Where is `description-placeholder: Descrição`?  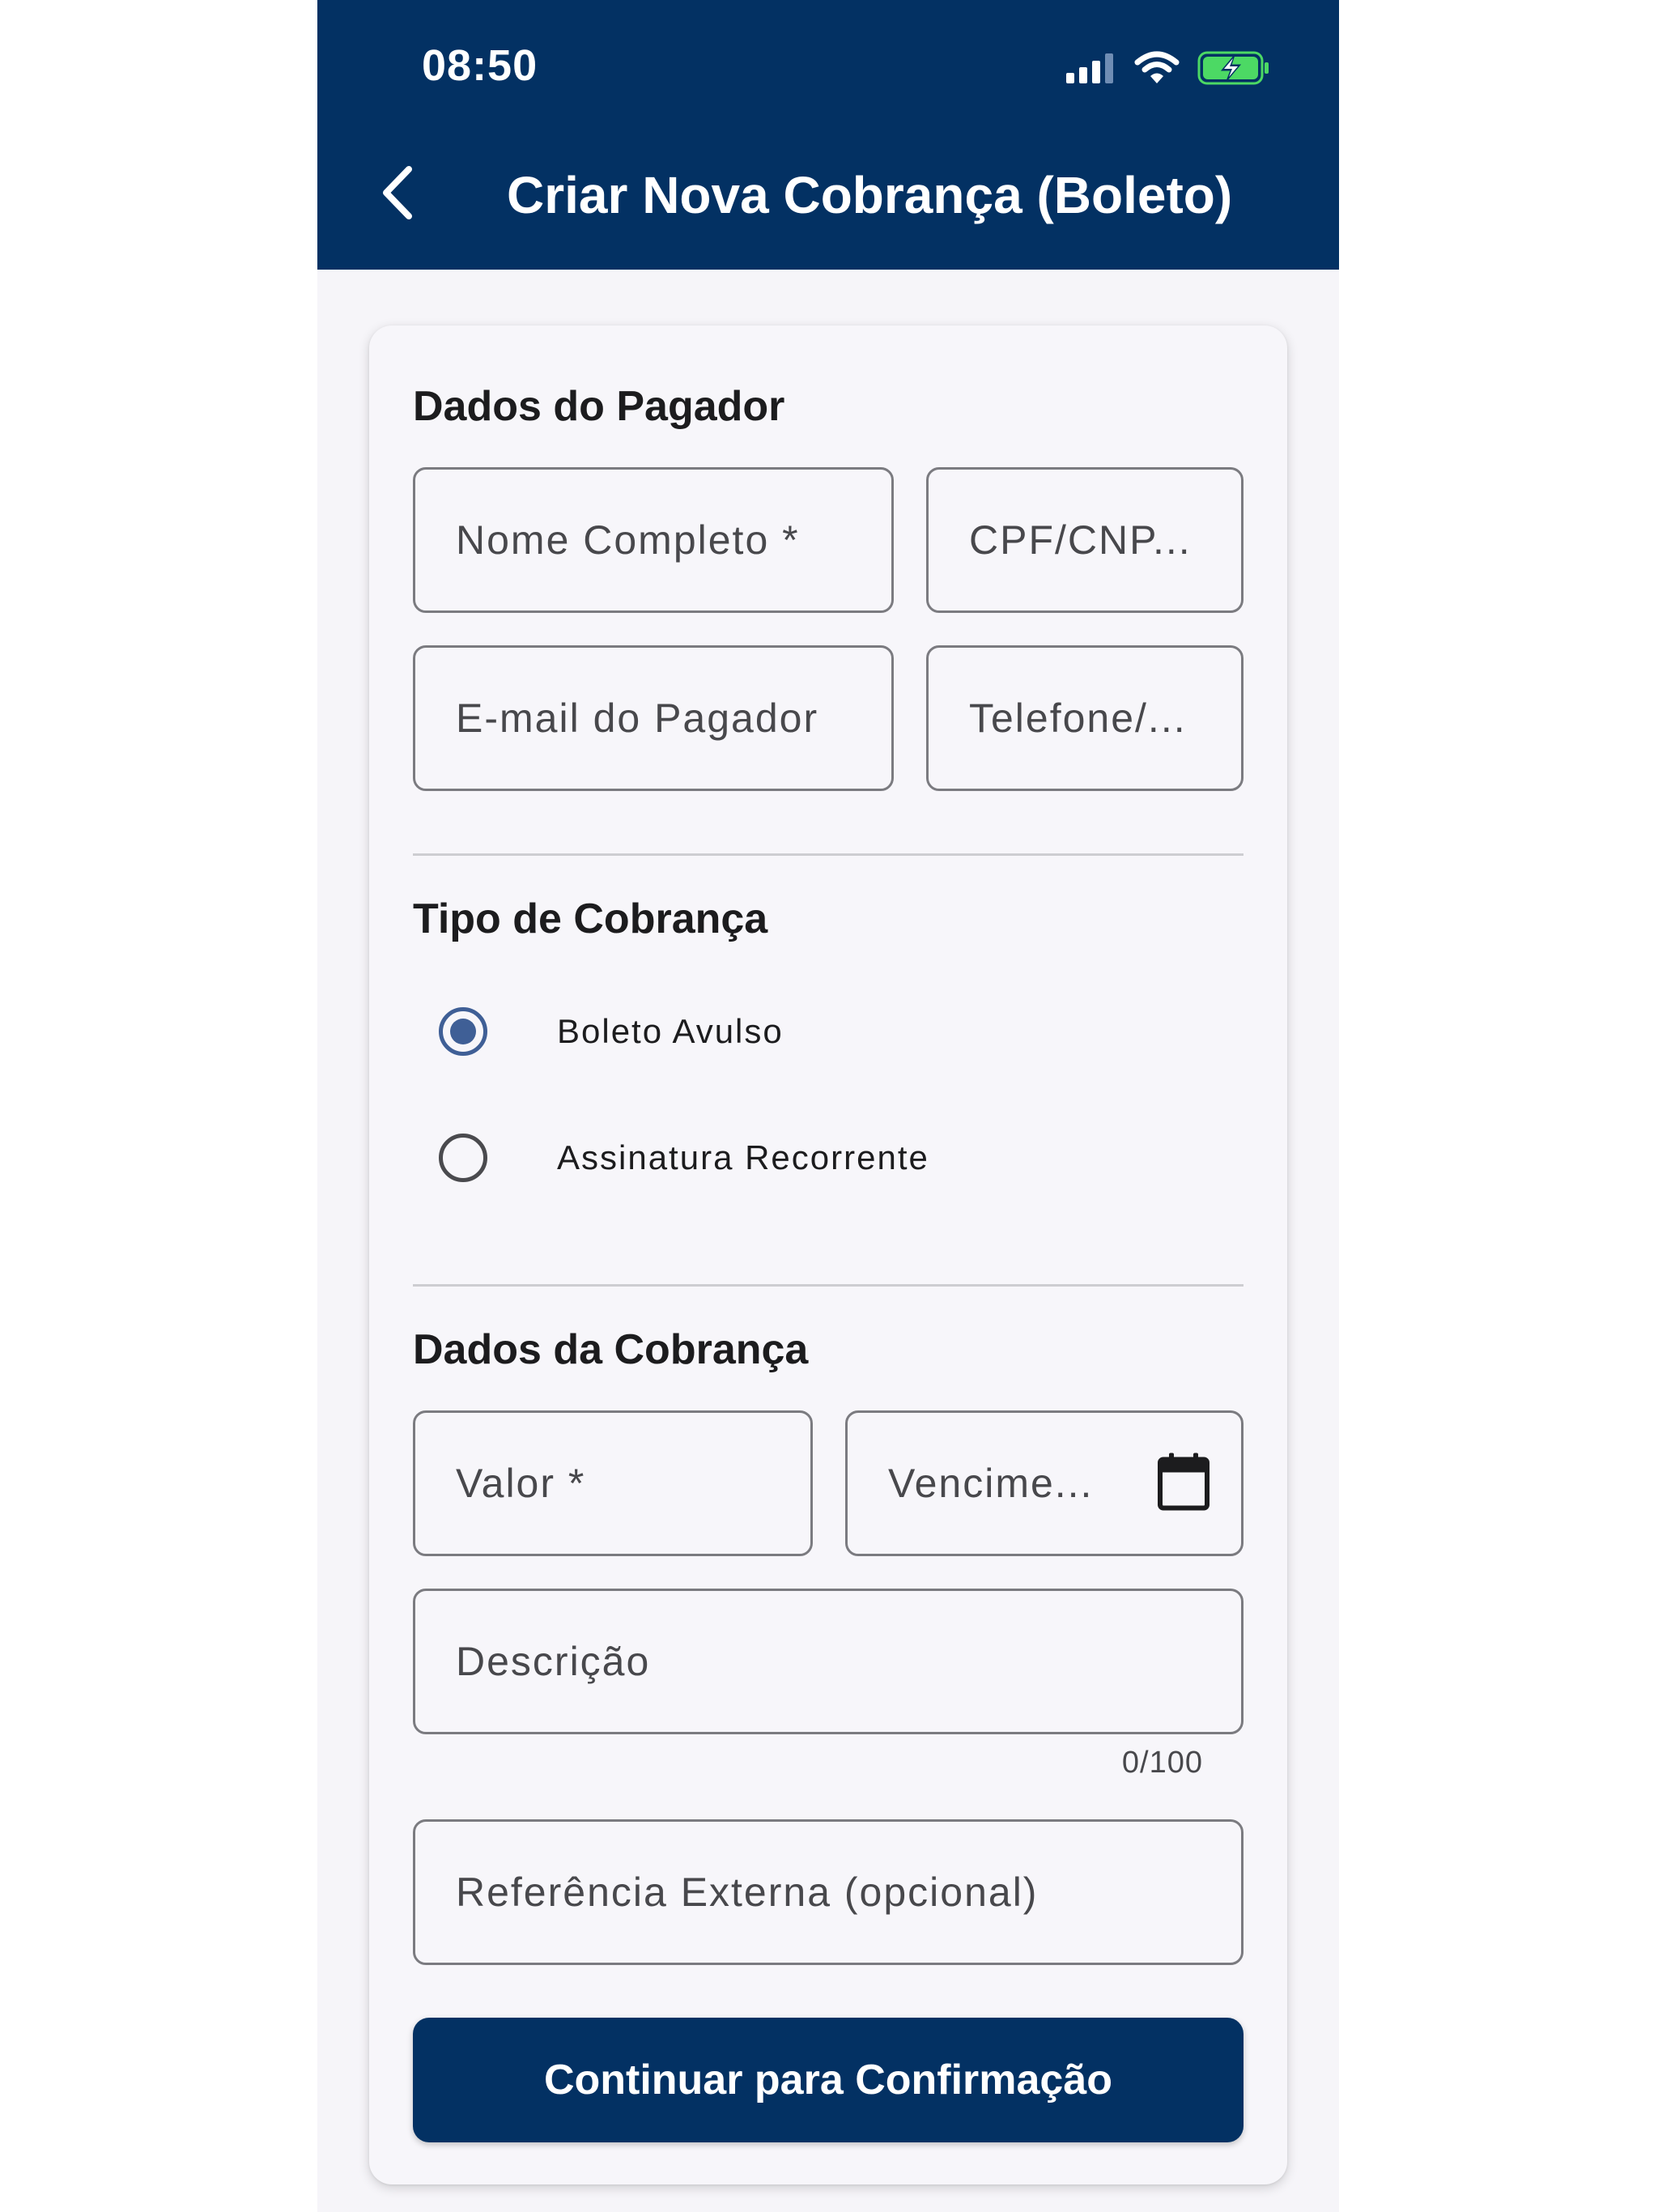 description-placeholder: Descrição is located at coordinates (553, 1662).